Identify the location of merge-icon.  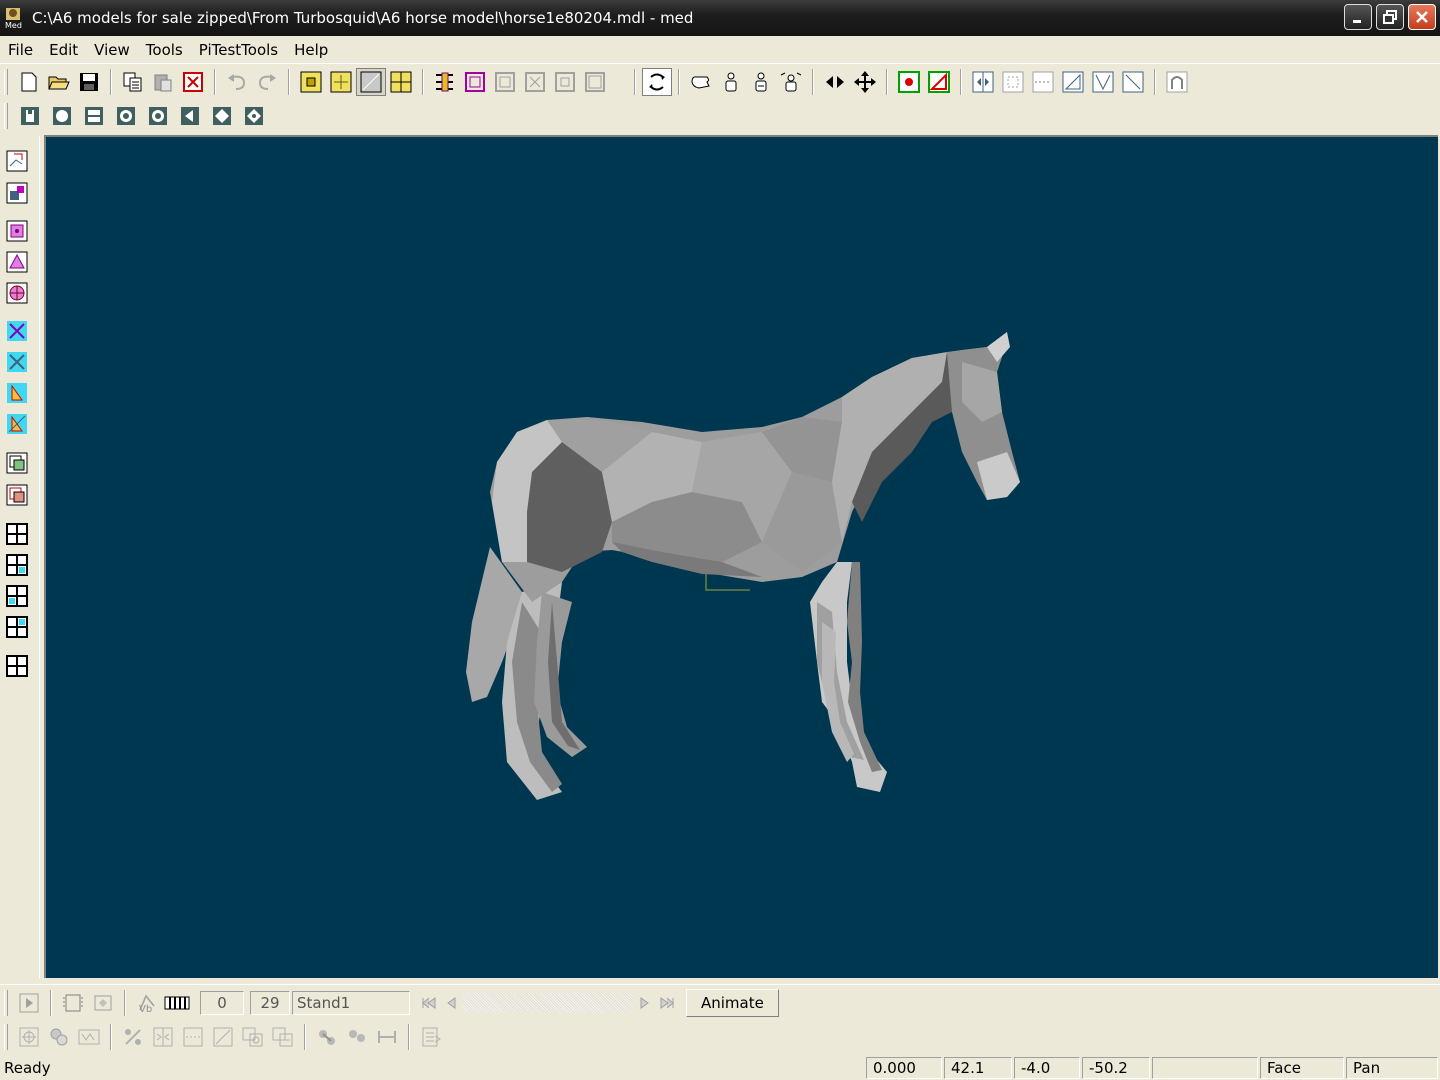
(89, 1037).